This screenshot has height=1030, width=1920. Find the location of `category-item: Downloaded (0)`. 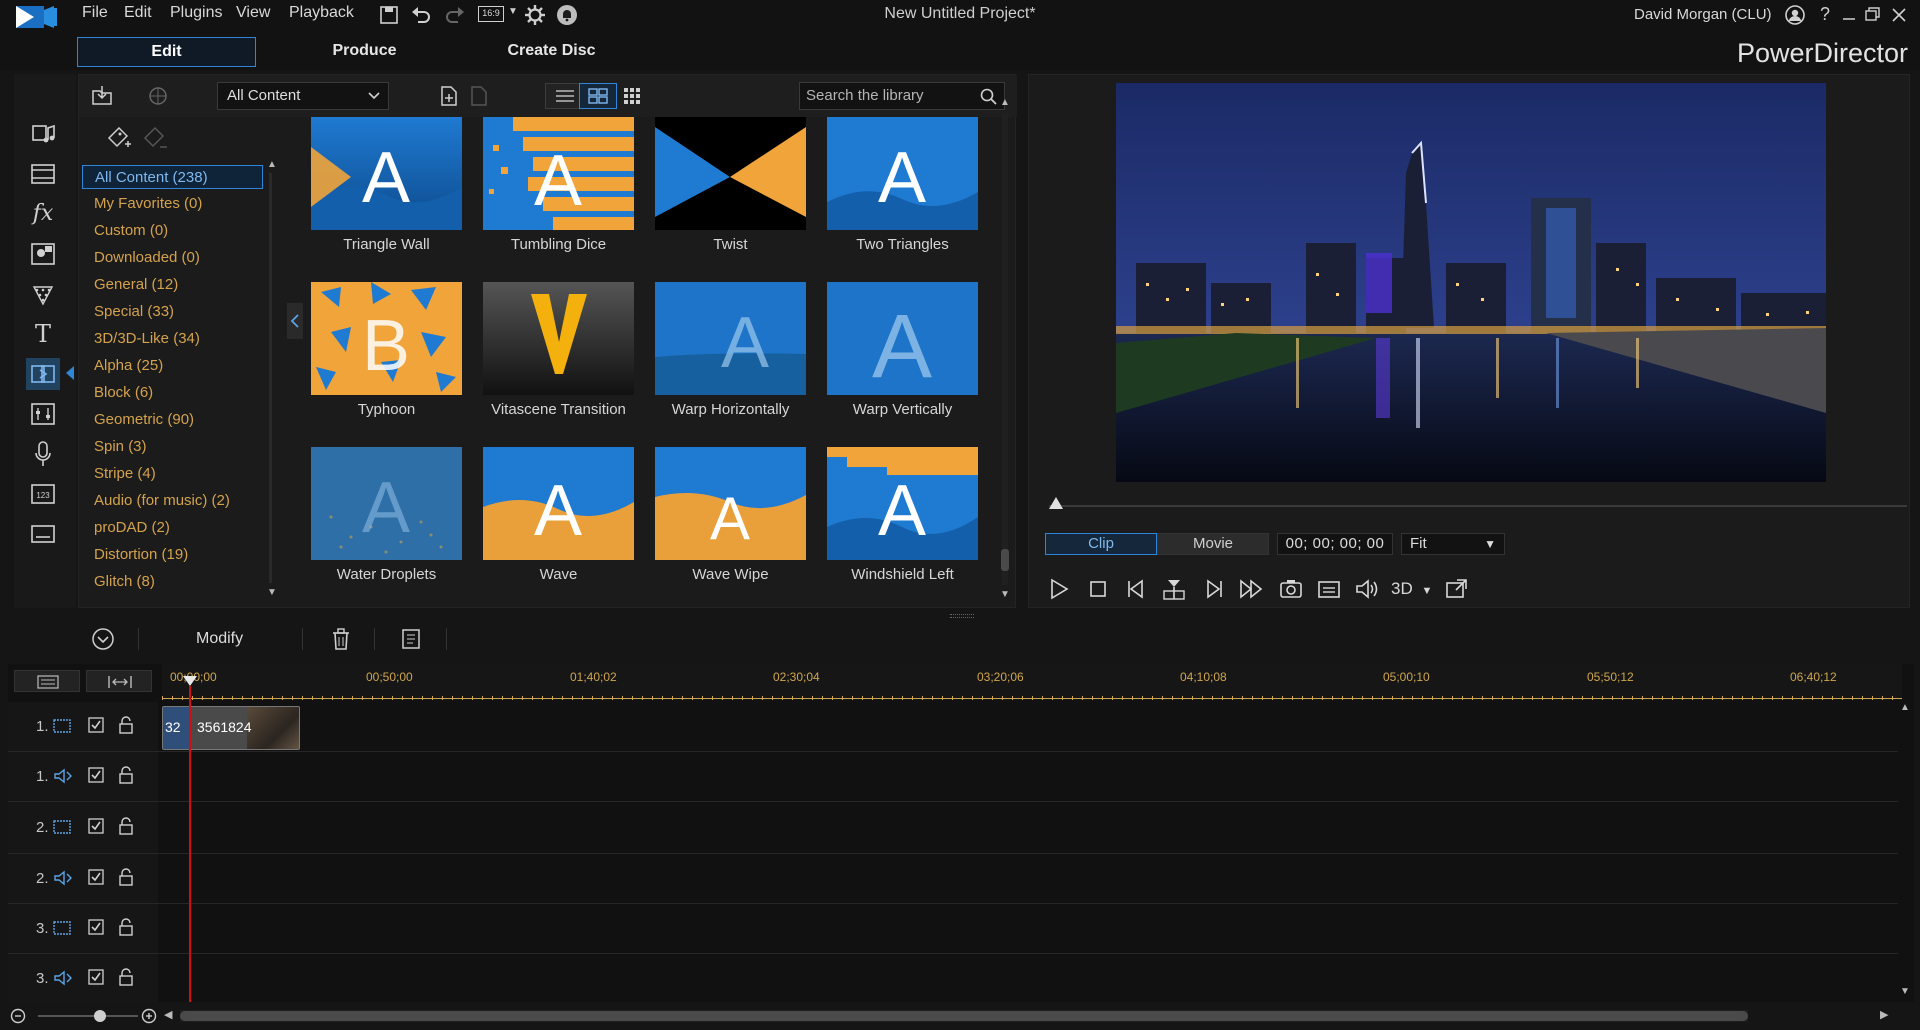

category-item: Downloaded (0) is located at coordinates (172, 258).